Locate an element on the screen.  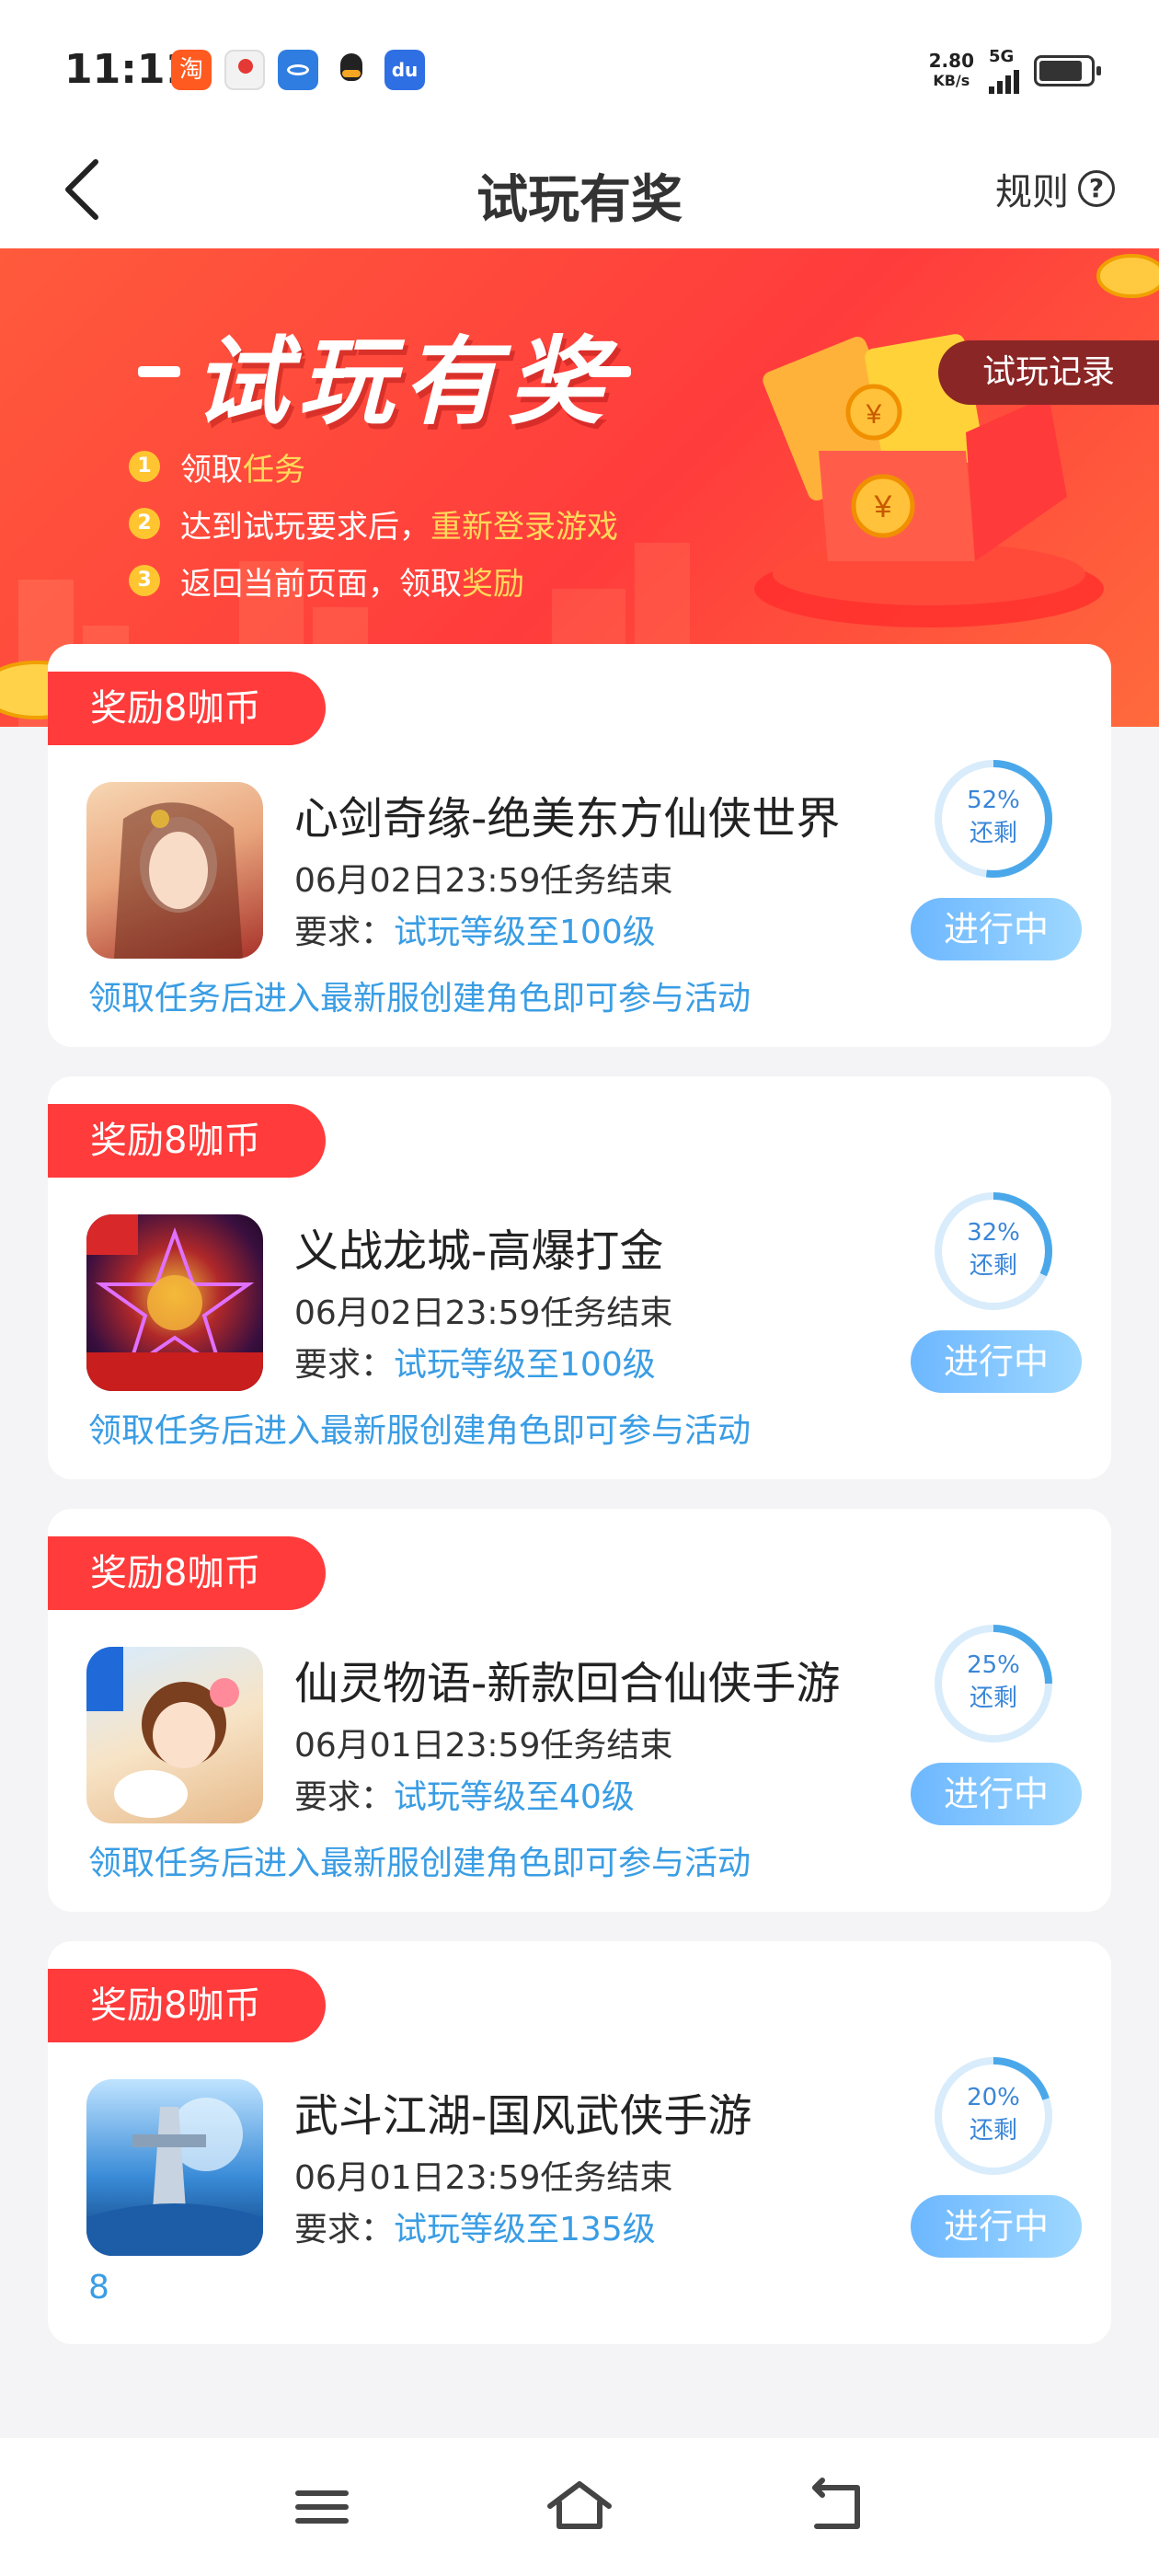
game-name: 武斗江湖-国风武侠手游 is located at coordinates (523, 2116).